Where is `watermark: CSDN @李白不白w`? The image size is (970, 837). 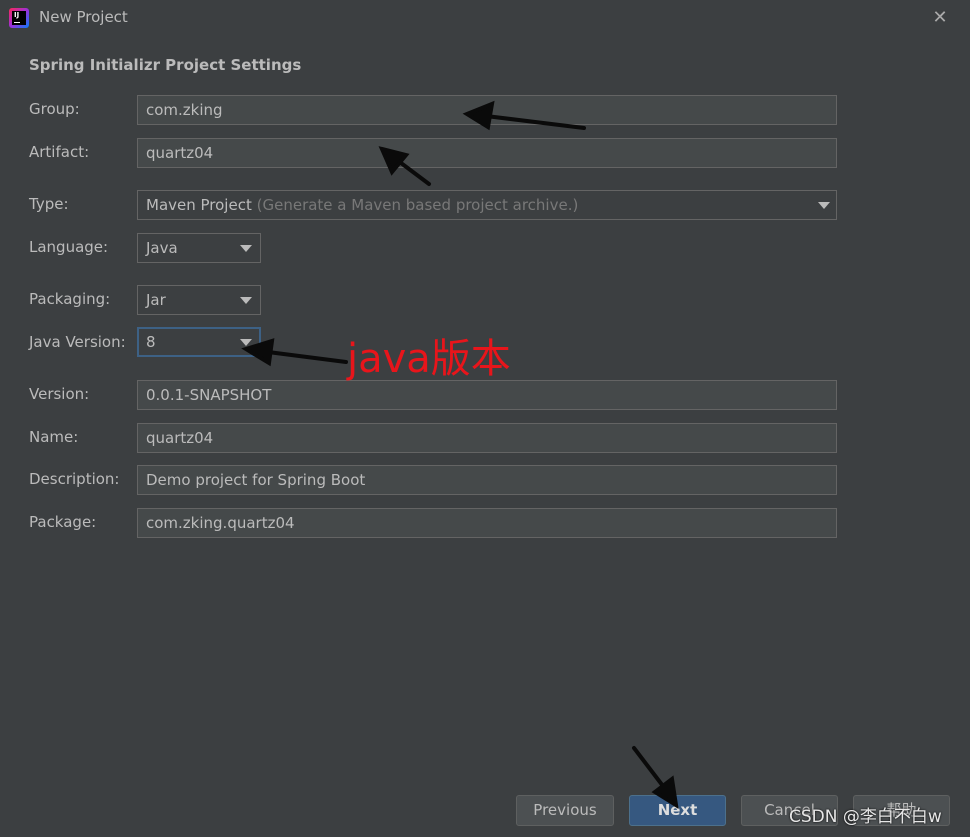 watermark: CSDN @李白不白w is located at coordinates (865, 817).